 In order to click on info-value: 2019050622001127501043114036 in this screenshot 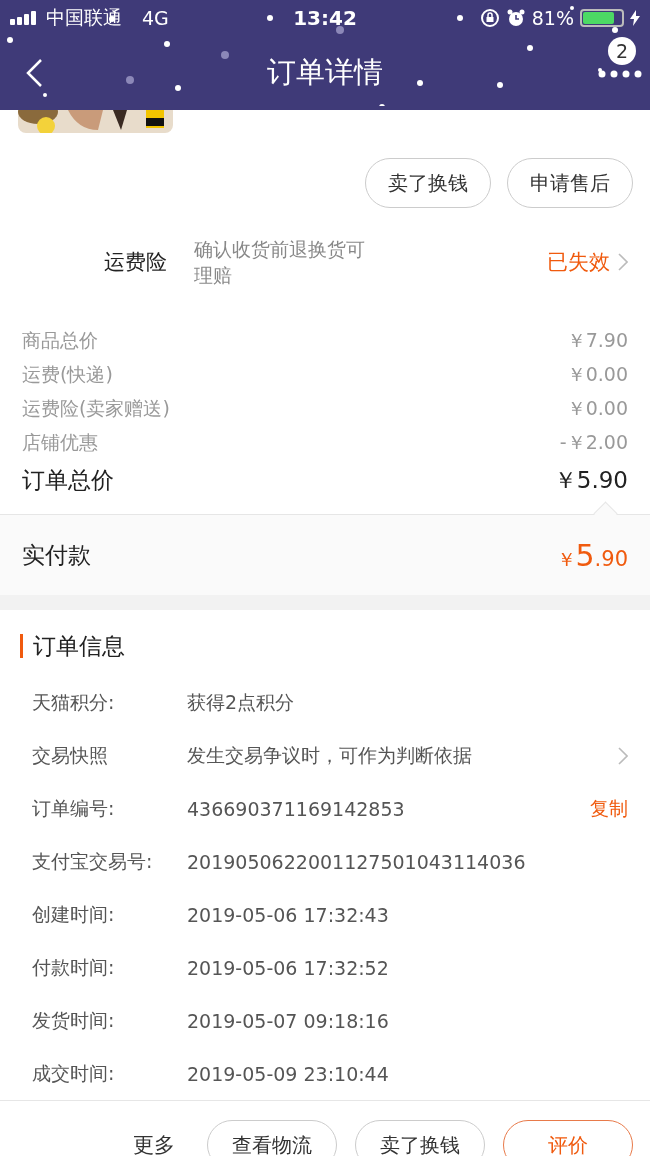, I will do `click(357, 861)`.